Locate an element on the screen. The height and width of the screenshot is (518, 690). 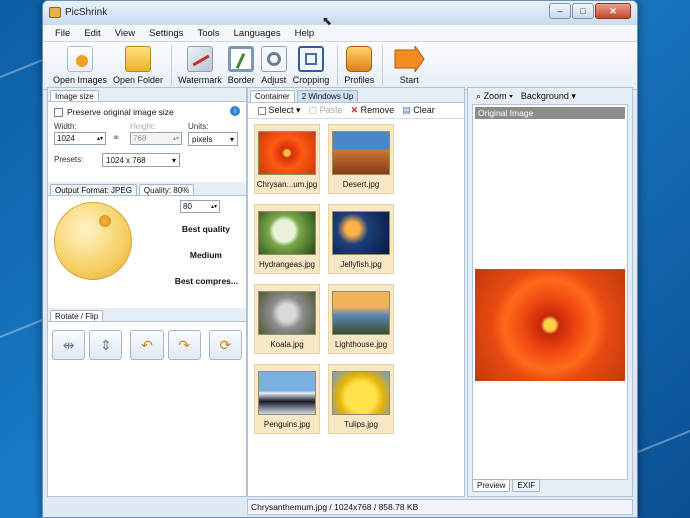
thumbnail-item: Penguins.jpg is located at coordinates (287, 399).